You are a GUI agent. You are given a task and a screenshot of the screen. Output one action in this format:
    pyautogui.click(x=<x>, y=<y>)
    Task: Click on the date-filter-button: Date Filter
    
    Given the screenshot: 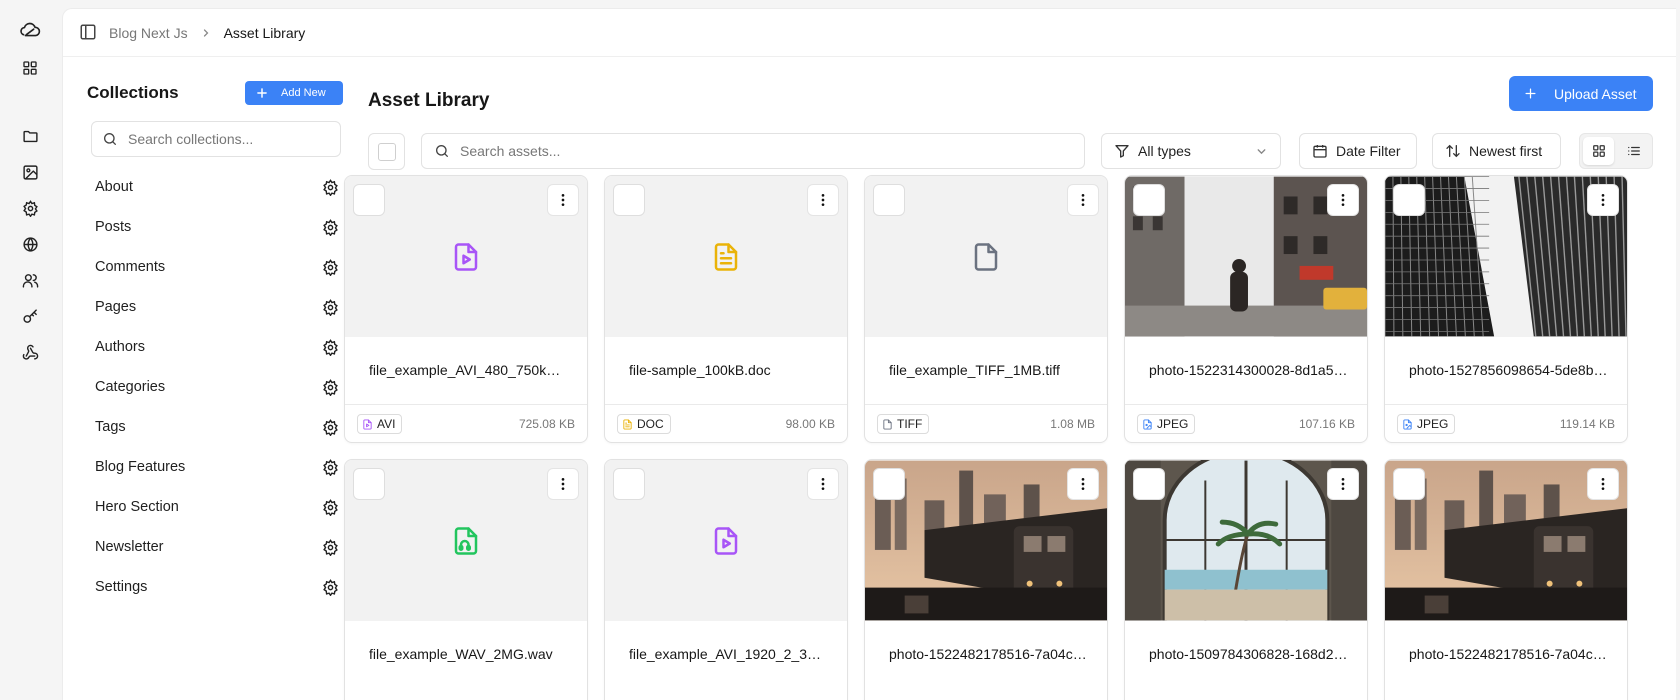 What is the action you would take?
    pyautogui.click(x=1358, y=151)
    